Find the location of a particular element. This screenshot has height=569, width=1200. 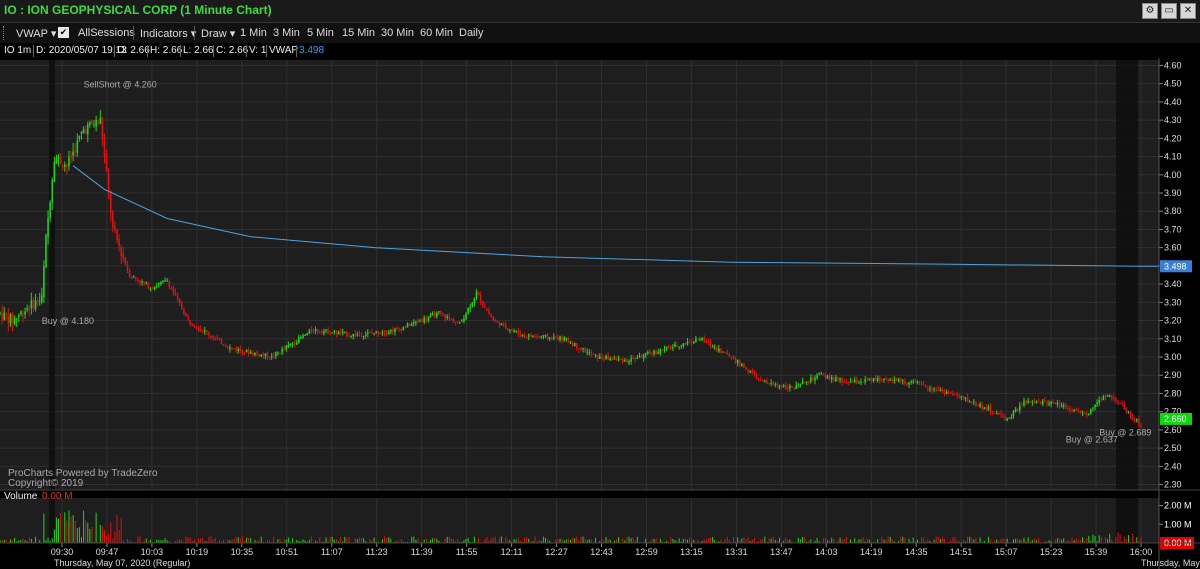

volume-header: Volume 0.00 M is located at coordinates (600, 497).